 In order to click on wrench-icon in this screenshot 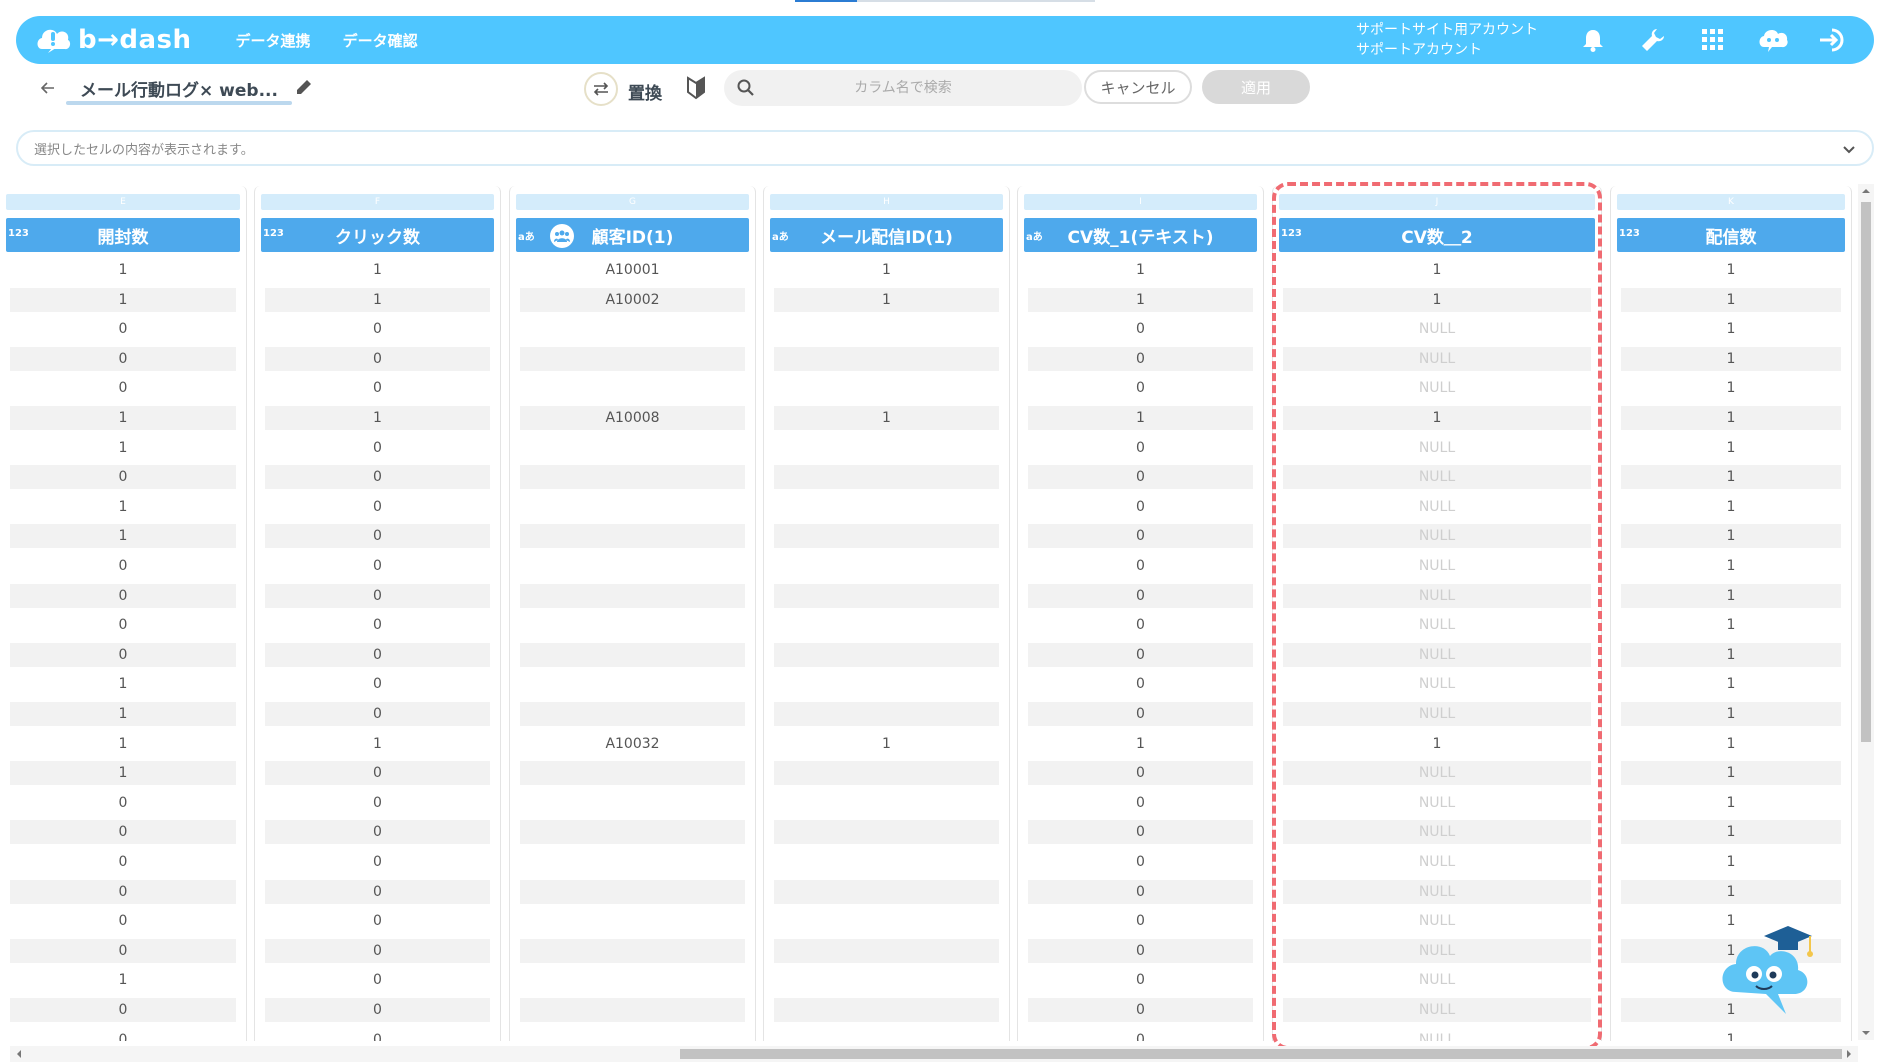, I will do `click(1653, 40)`.